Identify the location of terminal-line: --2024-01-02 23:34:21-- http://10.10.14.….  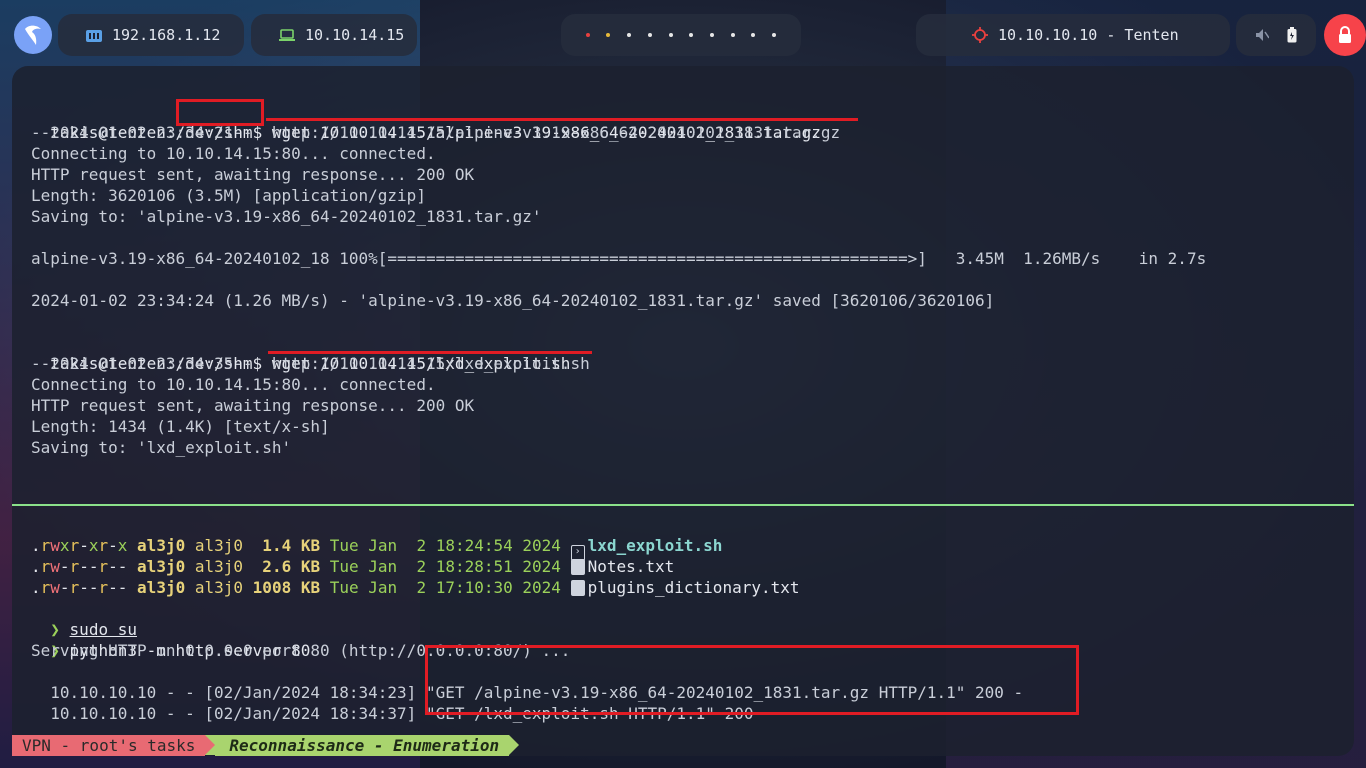
(436, 132).